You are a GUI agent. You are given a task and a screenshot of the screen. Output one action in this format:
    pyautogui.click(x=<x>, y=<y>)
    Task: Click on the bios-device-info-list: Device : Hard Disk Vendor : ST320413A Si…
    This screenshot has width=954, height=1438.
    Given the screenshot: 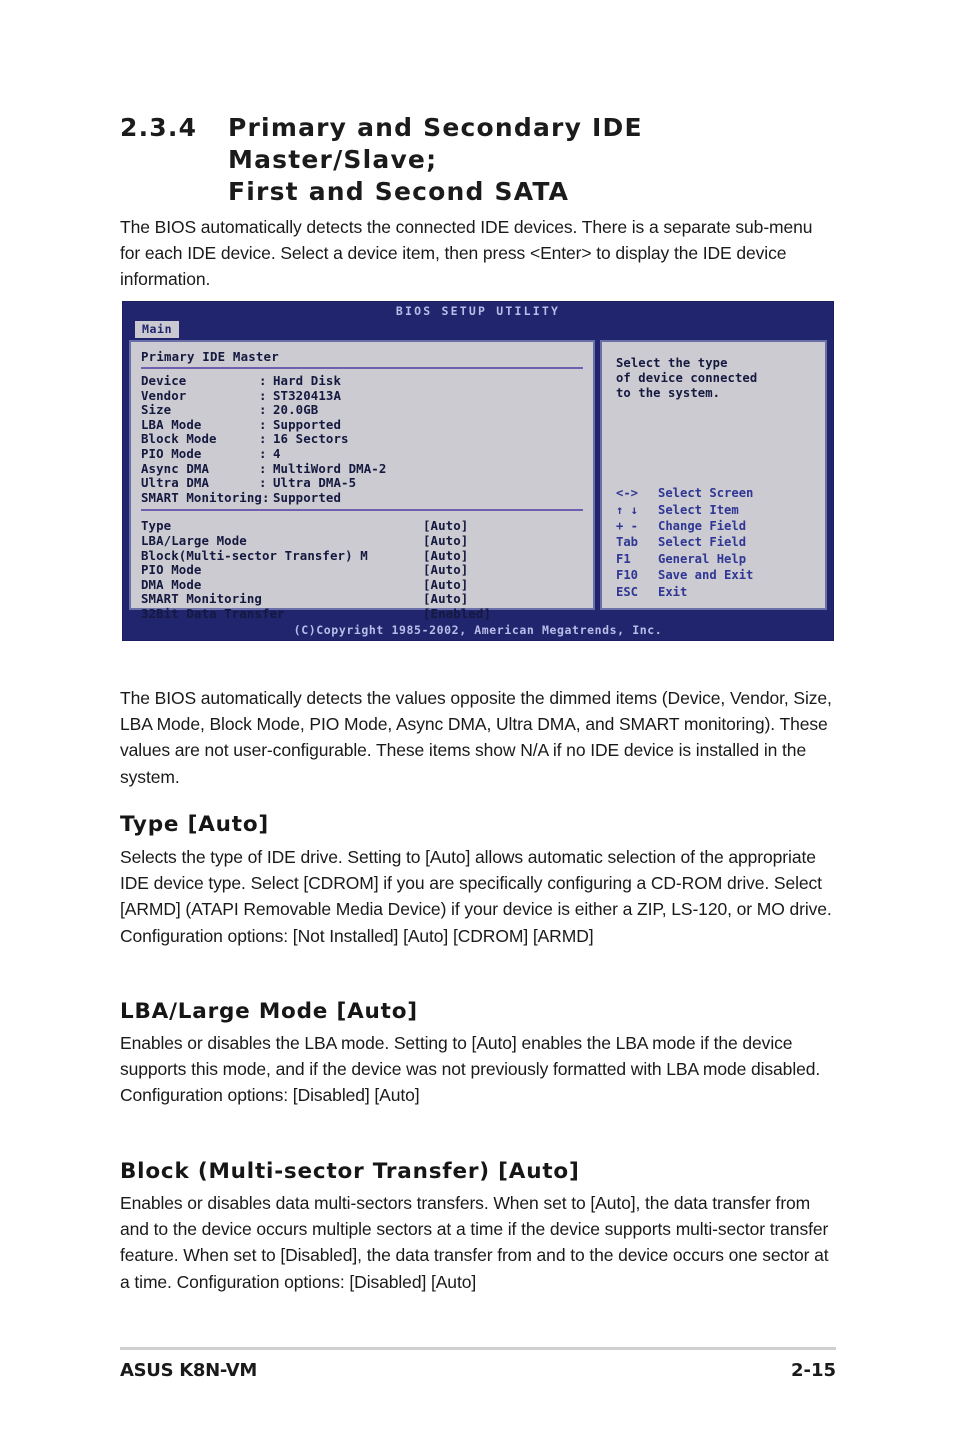 What is the action you would take?
    pyautogui.click(x=362, y=439)
    